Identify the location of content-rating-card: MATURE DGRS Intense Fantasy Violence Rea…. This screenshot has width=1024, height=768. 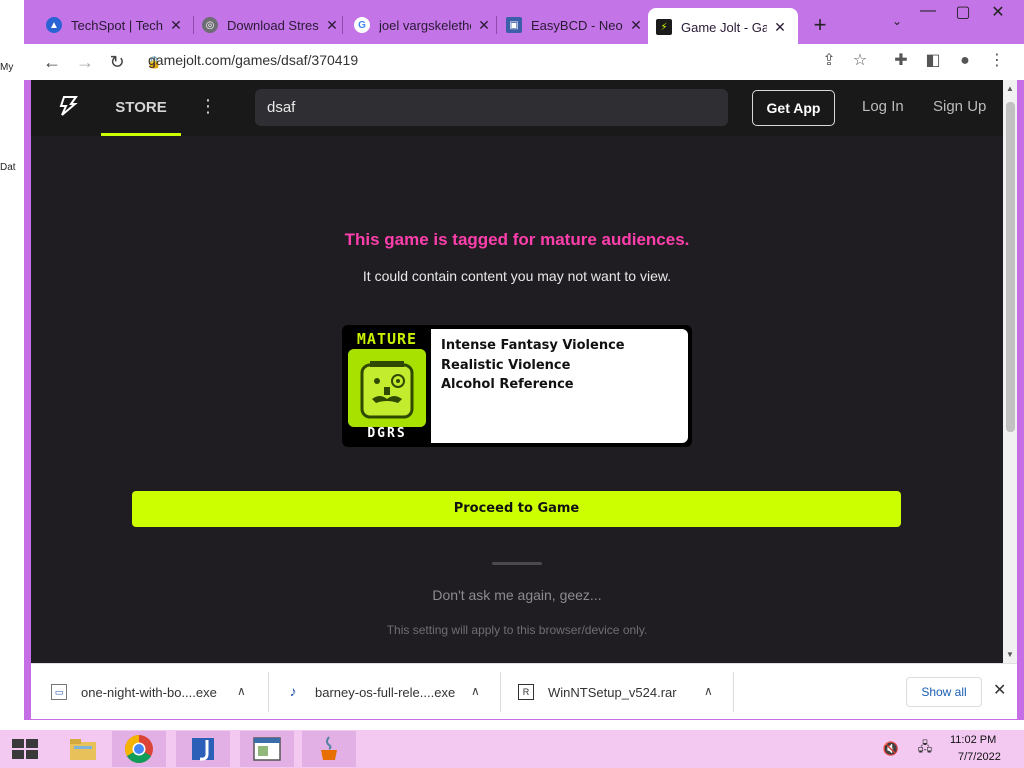
(517, 386).